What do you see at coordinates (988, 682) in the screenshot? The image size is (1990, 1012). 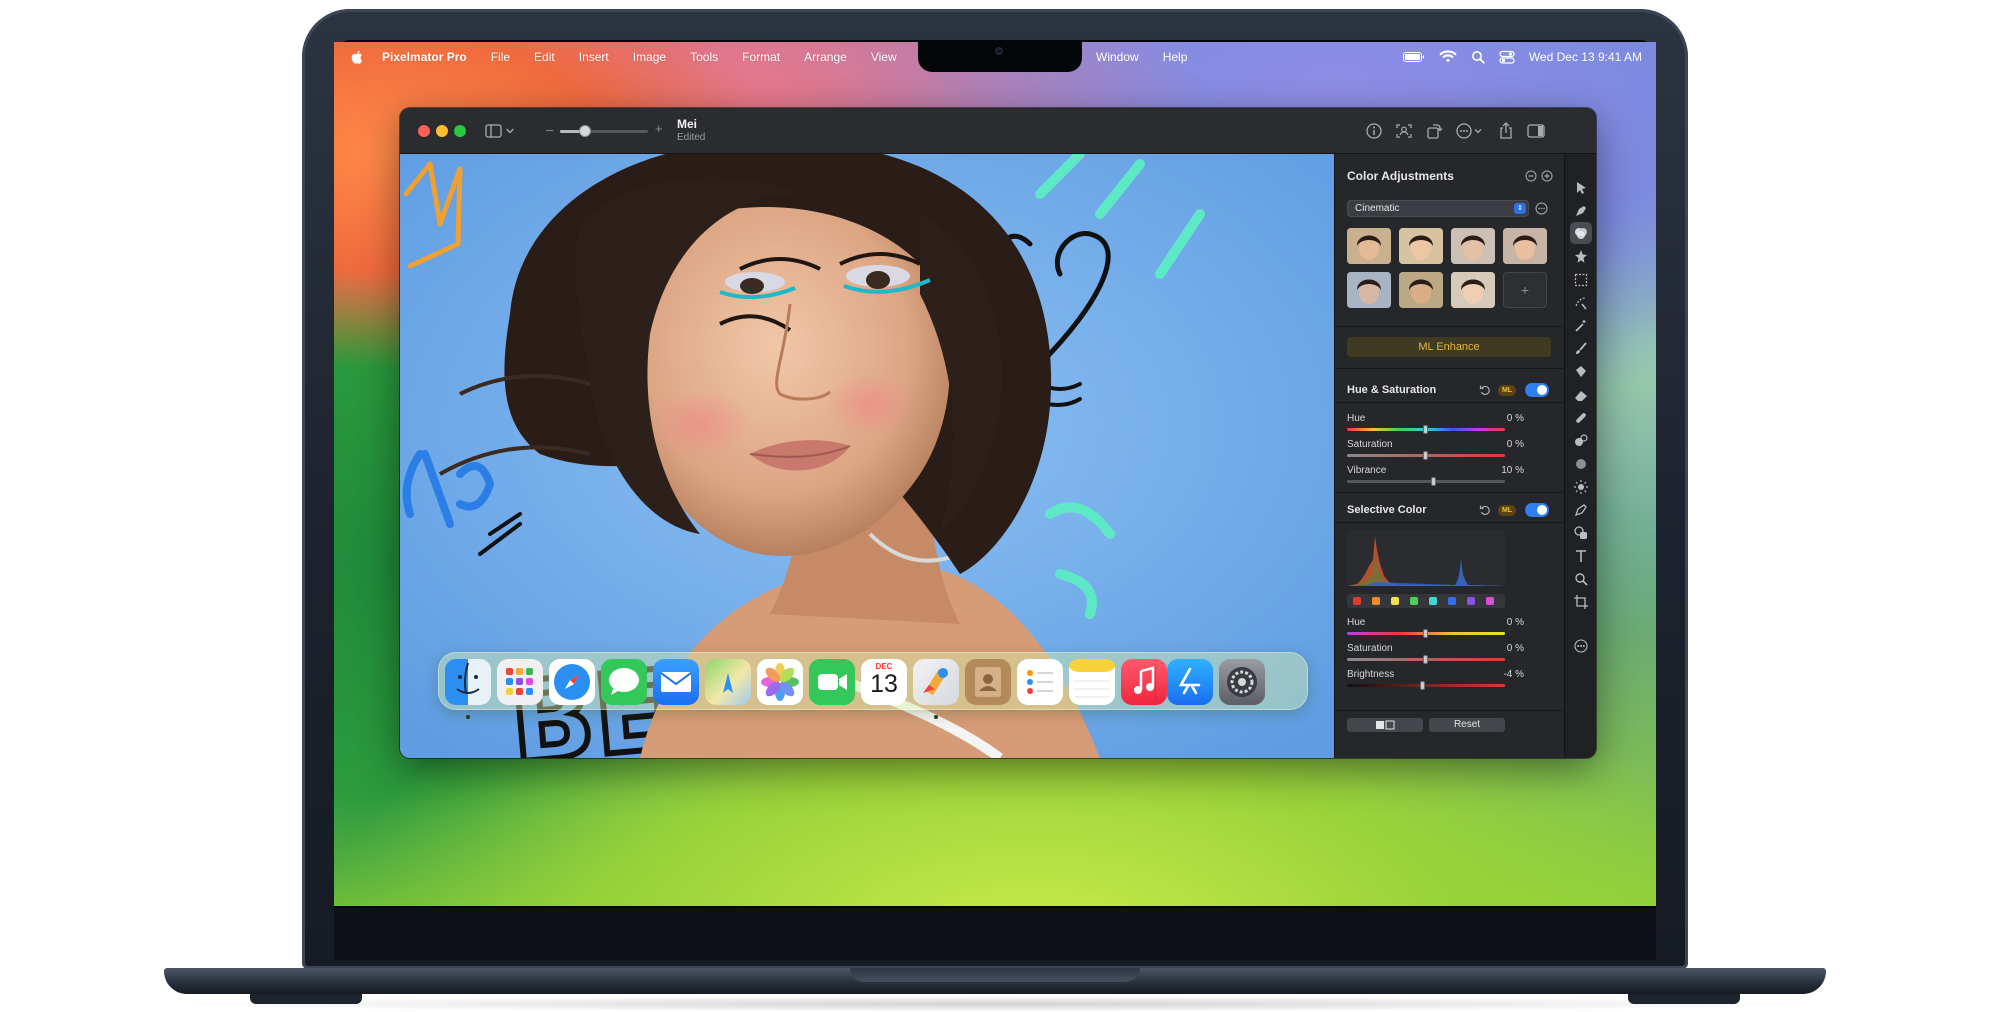 I see `contacts-app-icon` at bounding box center [988, 682].